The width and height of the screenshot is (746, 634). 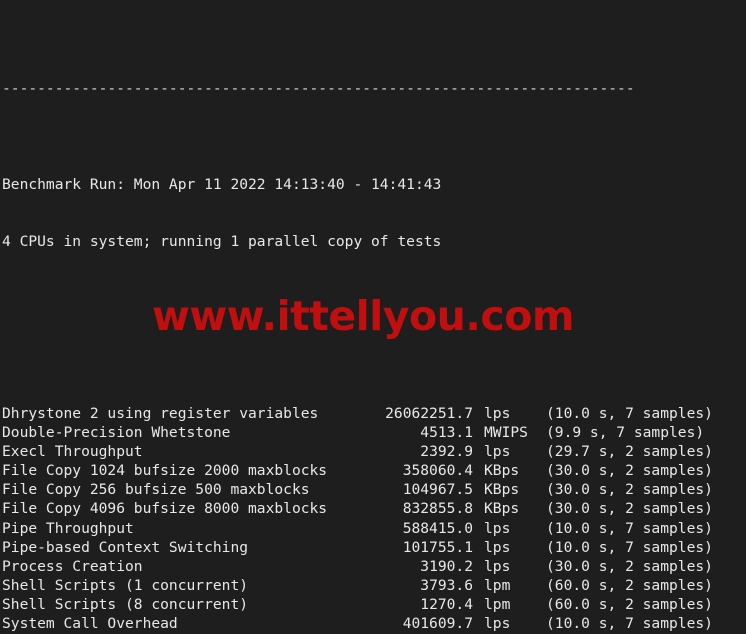 What do you see at coordinates (506, 433) in the screenshot?
I see `benchmark-unit: MWIPS` at bounding box center [506, 433].